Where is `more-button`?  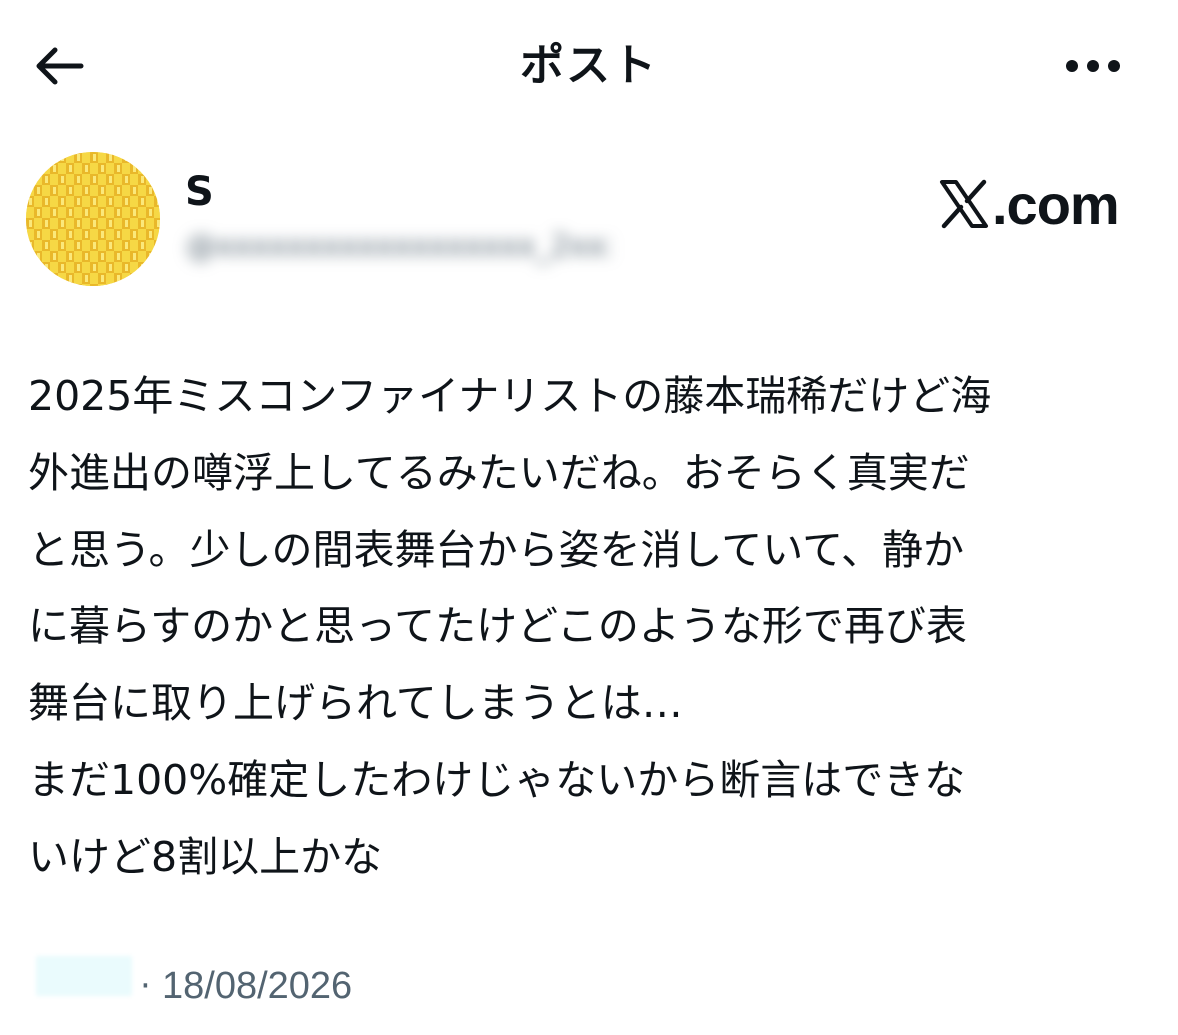
more-button is located at coordinates (1093, 66).